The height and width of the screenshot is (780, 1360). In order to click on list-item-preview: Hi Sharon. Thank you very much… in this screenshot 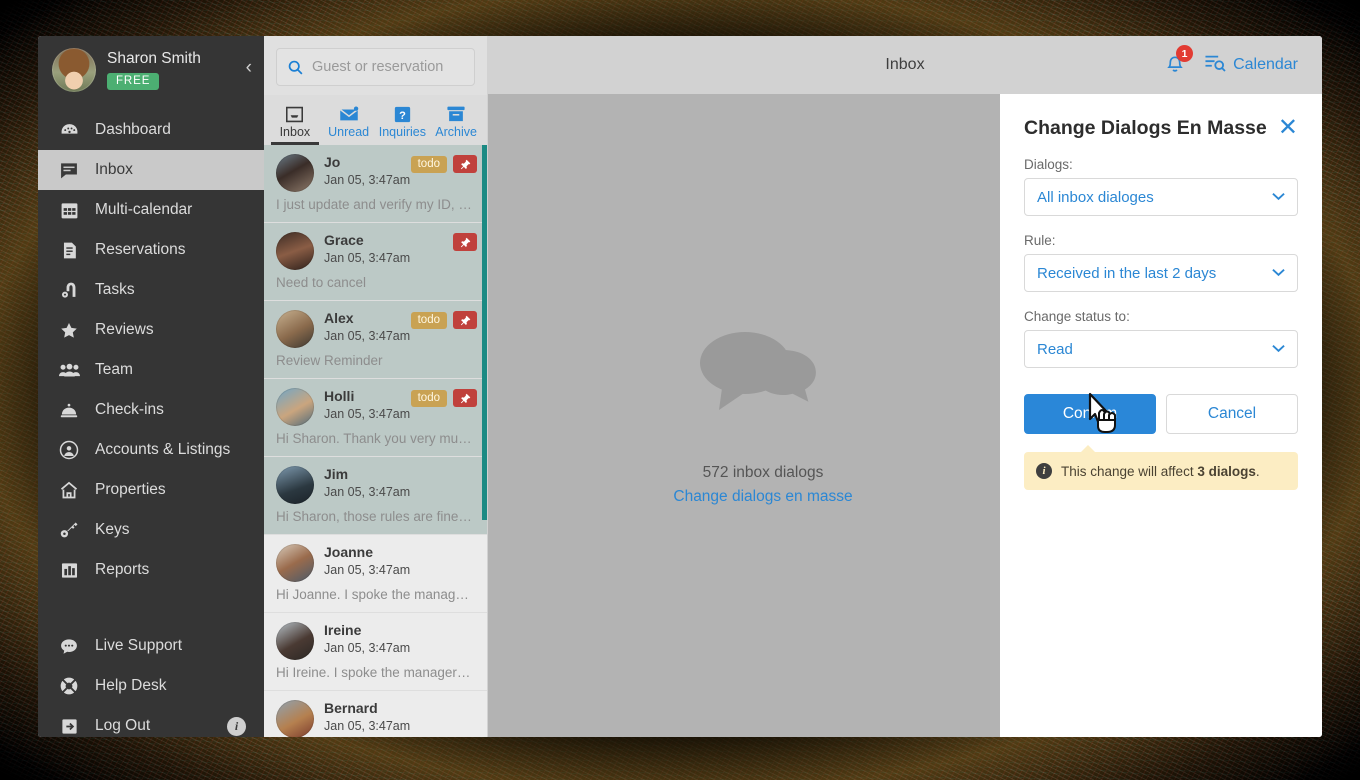, I will do `click(375, 438)`.